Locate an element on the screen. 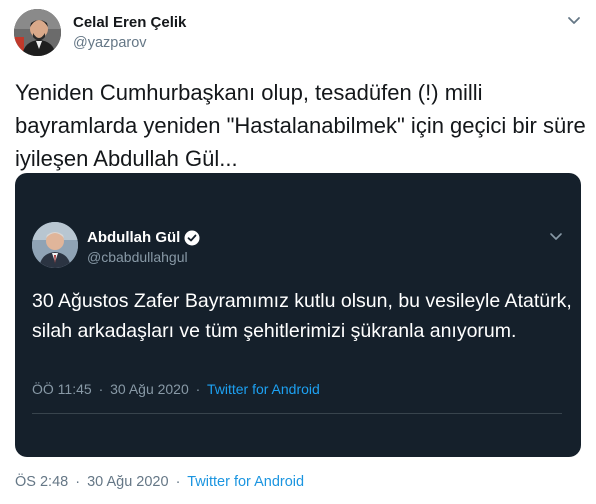 Image resolution: width=596 pixels, height=504 pixels. embedded-author-avatar is located at coordinates (55, 245).